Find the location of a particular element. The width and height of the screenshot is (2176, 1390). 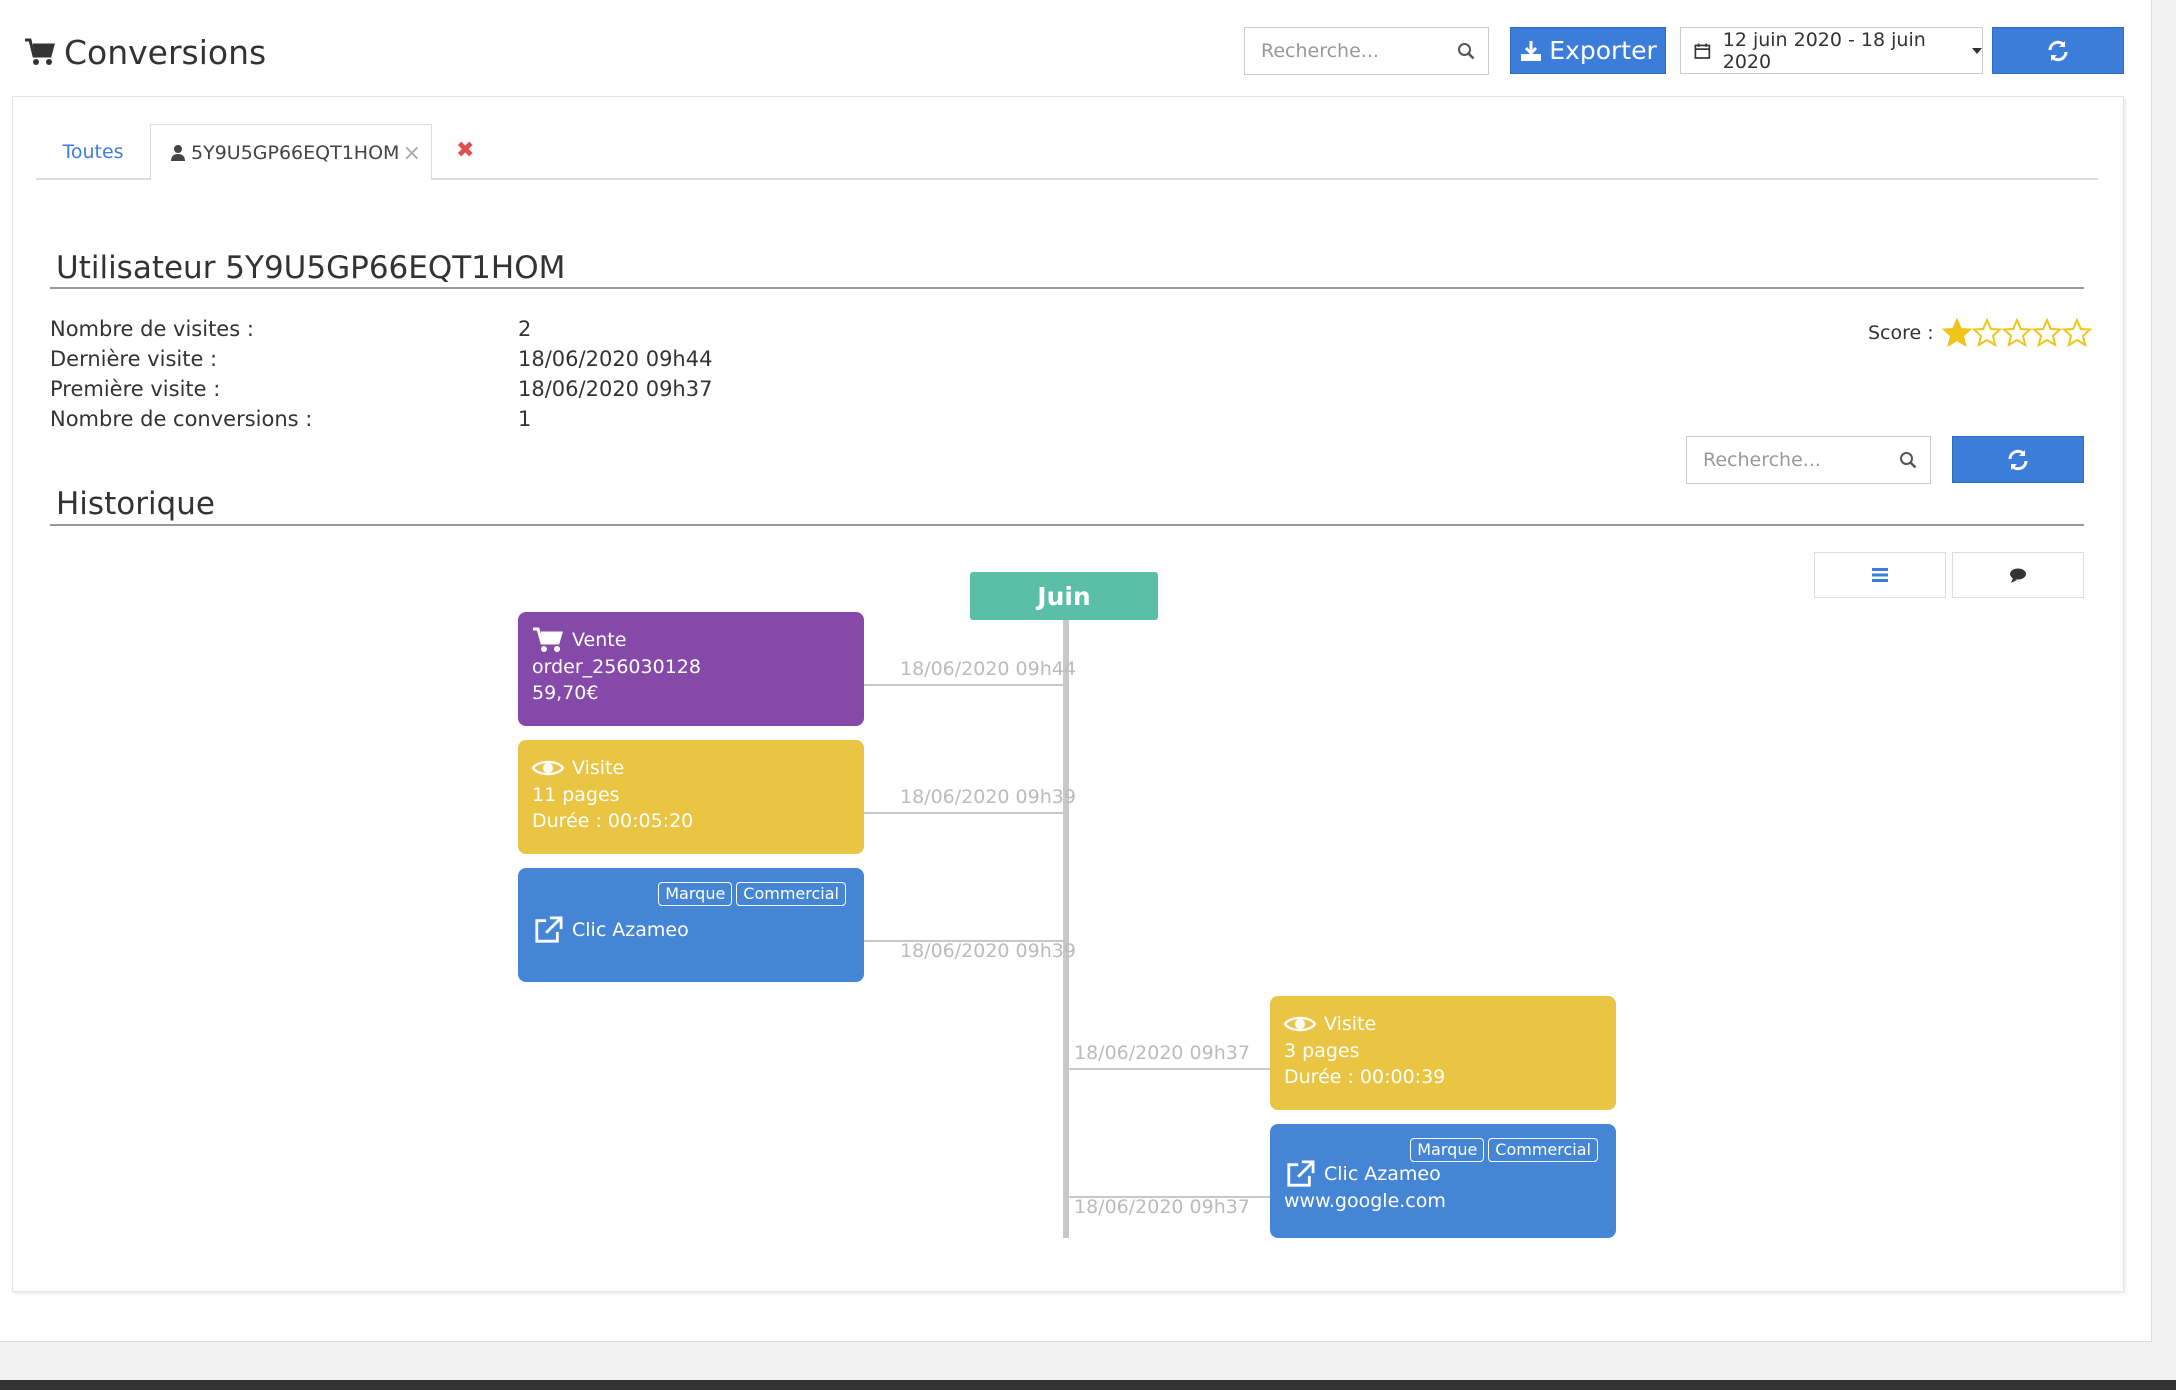

date-range-text: 12 juin 2020 - 18 juin 2020 is located at coordinates (1824, 50).